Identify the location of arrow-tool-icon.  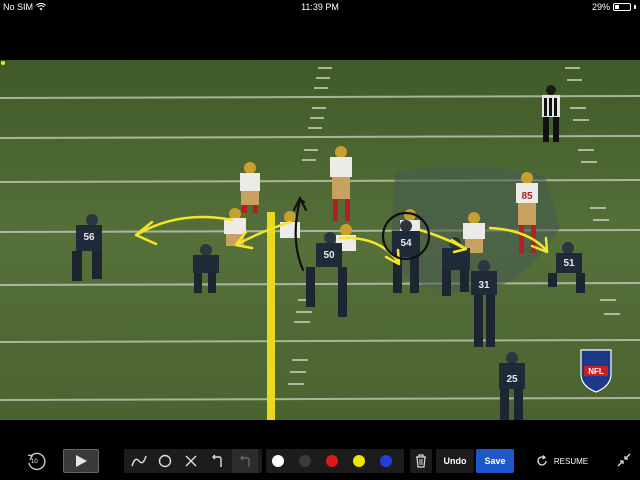
(217, 460).